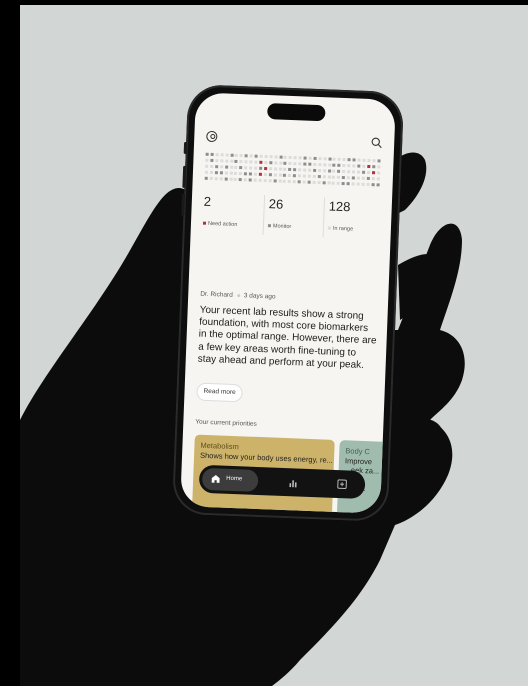  Describe the element at coordinates (351, 218) in the screenshot. I see `stat-in-range: 128 In range` at that location.